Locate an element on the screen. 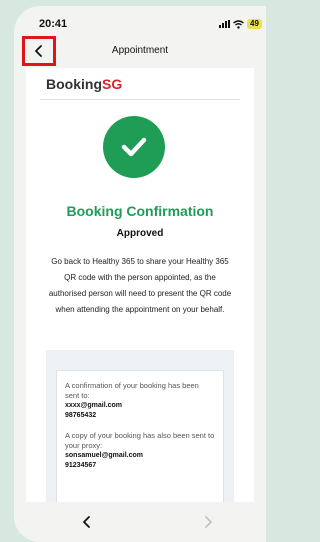 Image resolution: width=320 pixels, height=542 pixels. bookingsg-logo: BookingSG is located at coordinates (84, 84).